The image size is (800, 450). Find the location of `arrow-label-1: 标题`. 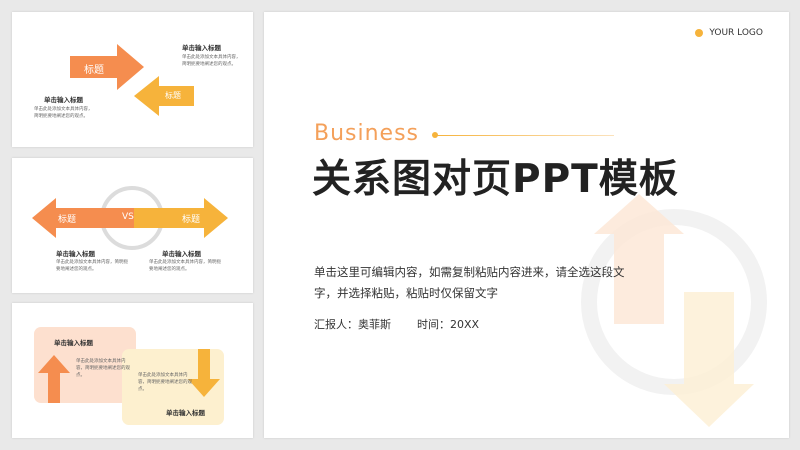

arrow-label-1: 标题 is located at coordinates (94, 70).